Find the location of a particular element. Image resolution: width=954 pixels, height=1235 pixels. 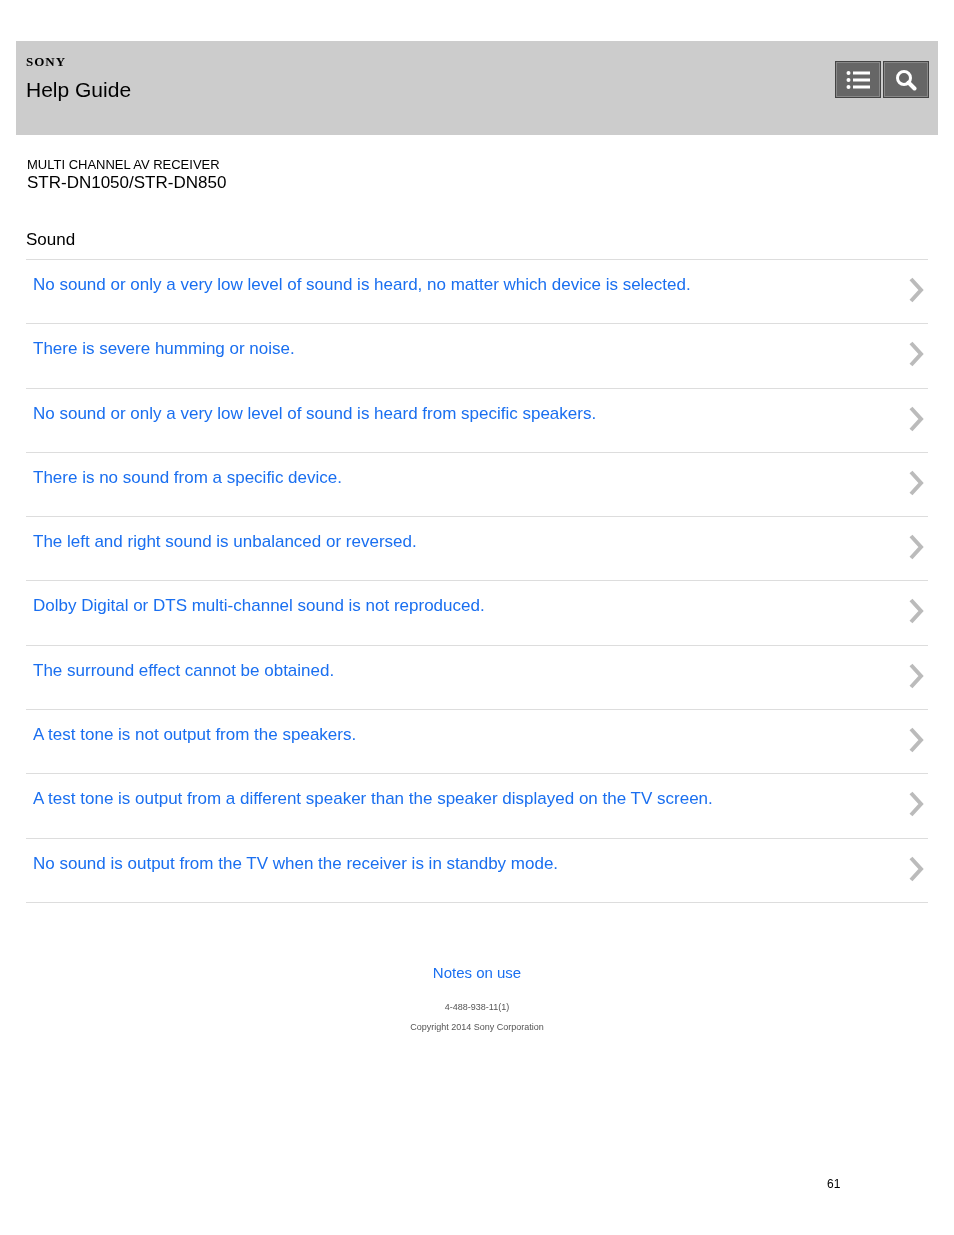

site-title: Help Guide is located at coordinates (79, 90).